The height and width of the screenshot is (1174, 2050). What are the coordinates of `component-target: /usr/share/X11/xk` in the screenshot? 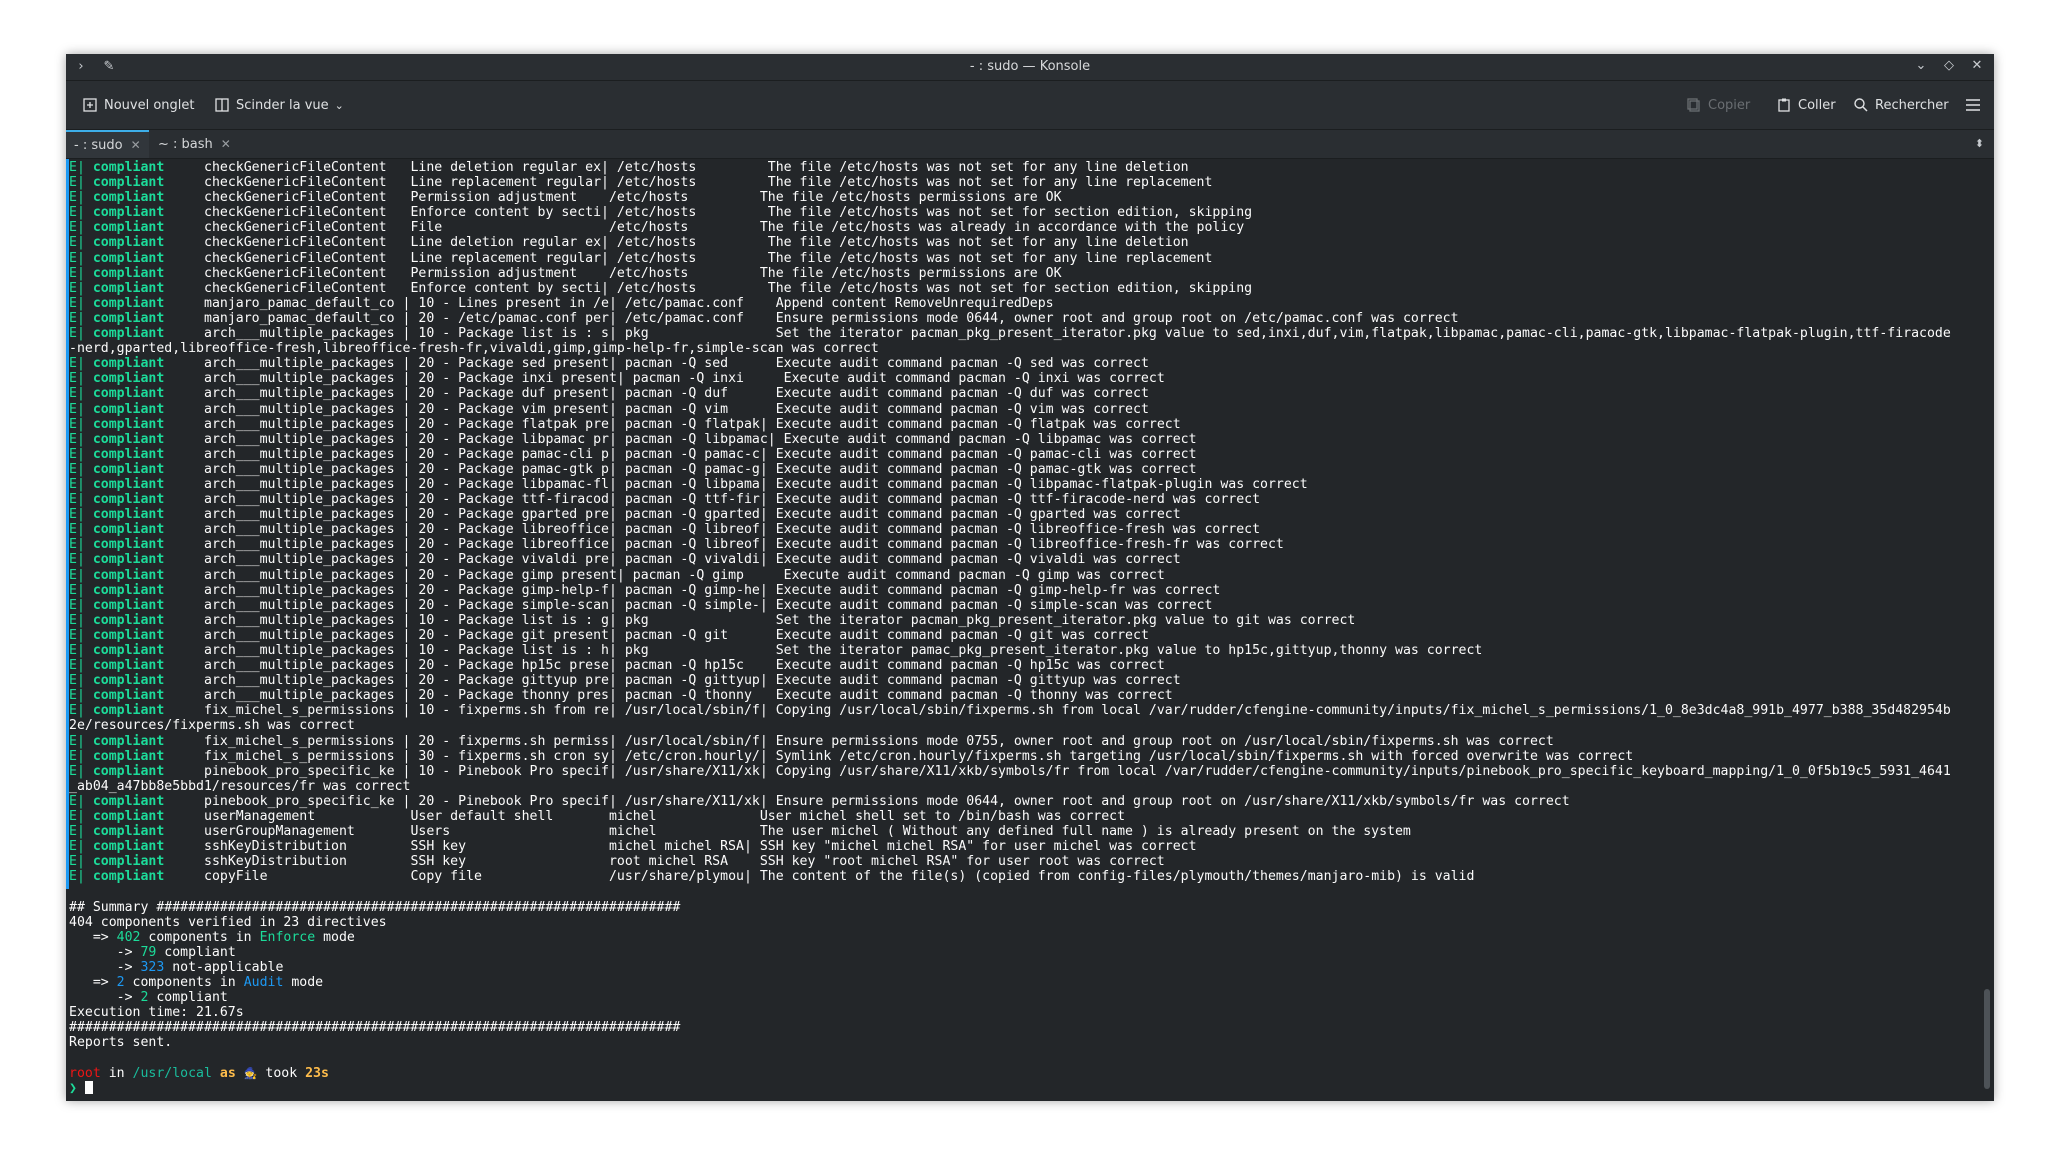 It's located at (692, 801).